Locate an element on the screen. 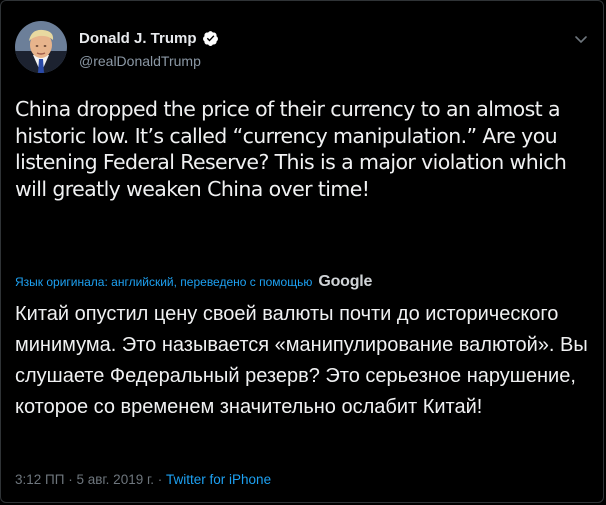 The width and height of the screenshot is (606, 505). author-handle: @realDonaldTrump is located at coordinates (140, 61).